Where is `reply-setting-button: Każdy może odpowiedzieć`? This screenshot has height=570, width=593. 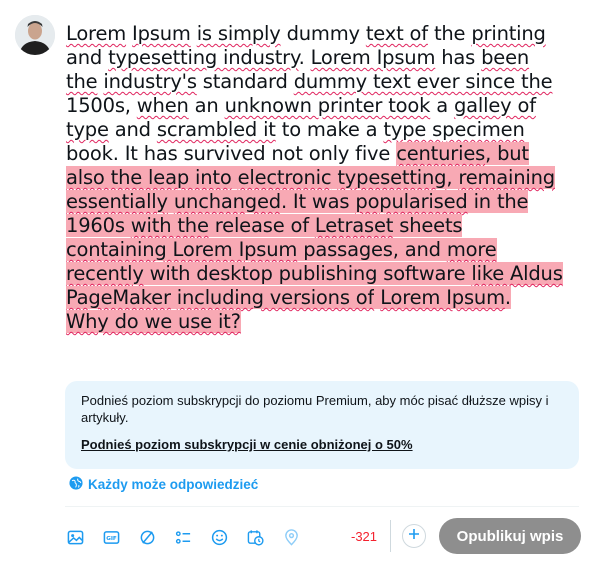
reply-setting-button: Każdy może odpowiedzieć is located at coordinates (163, 484).